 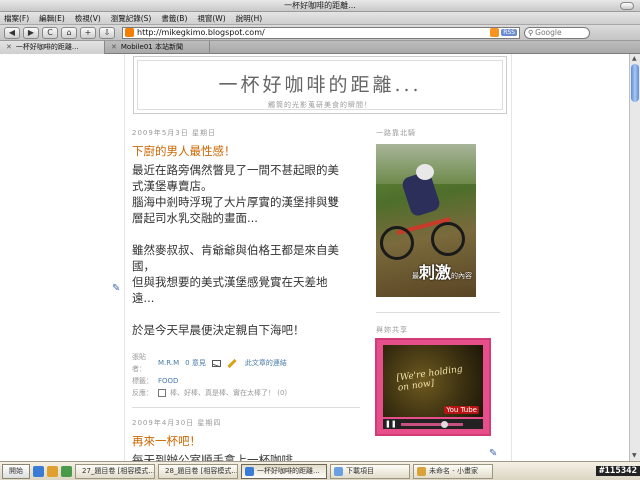 What do you see at coordinates (448, 239) in the screenshot?
I see `bike-wheel-front` at bounding box center [448, 239].